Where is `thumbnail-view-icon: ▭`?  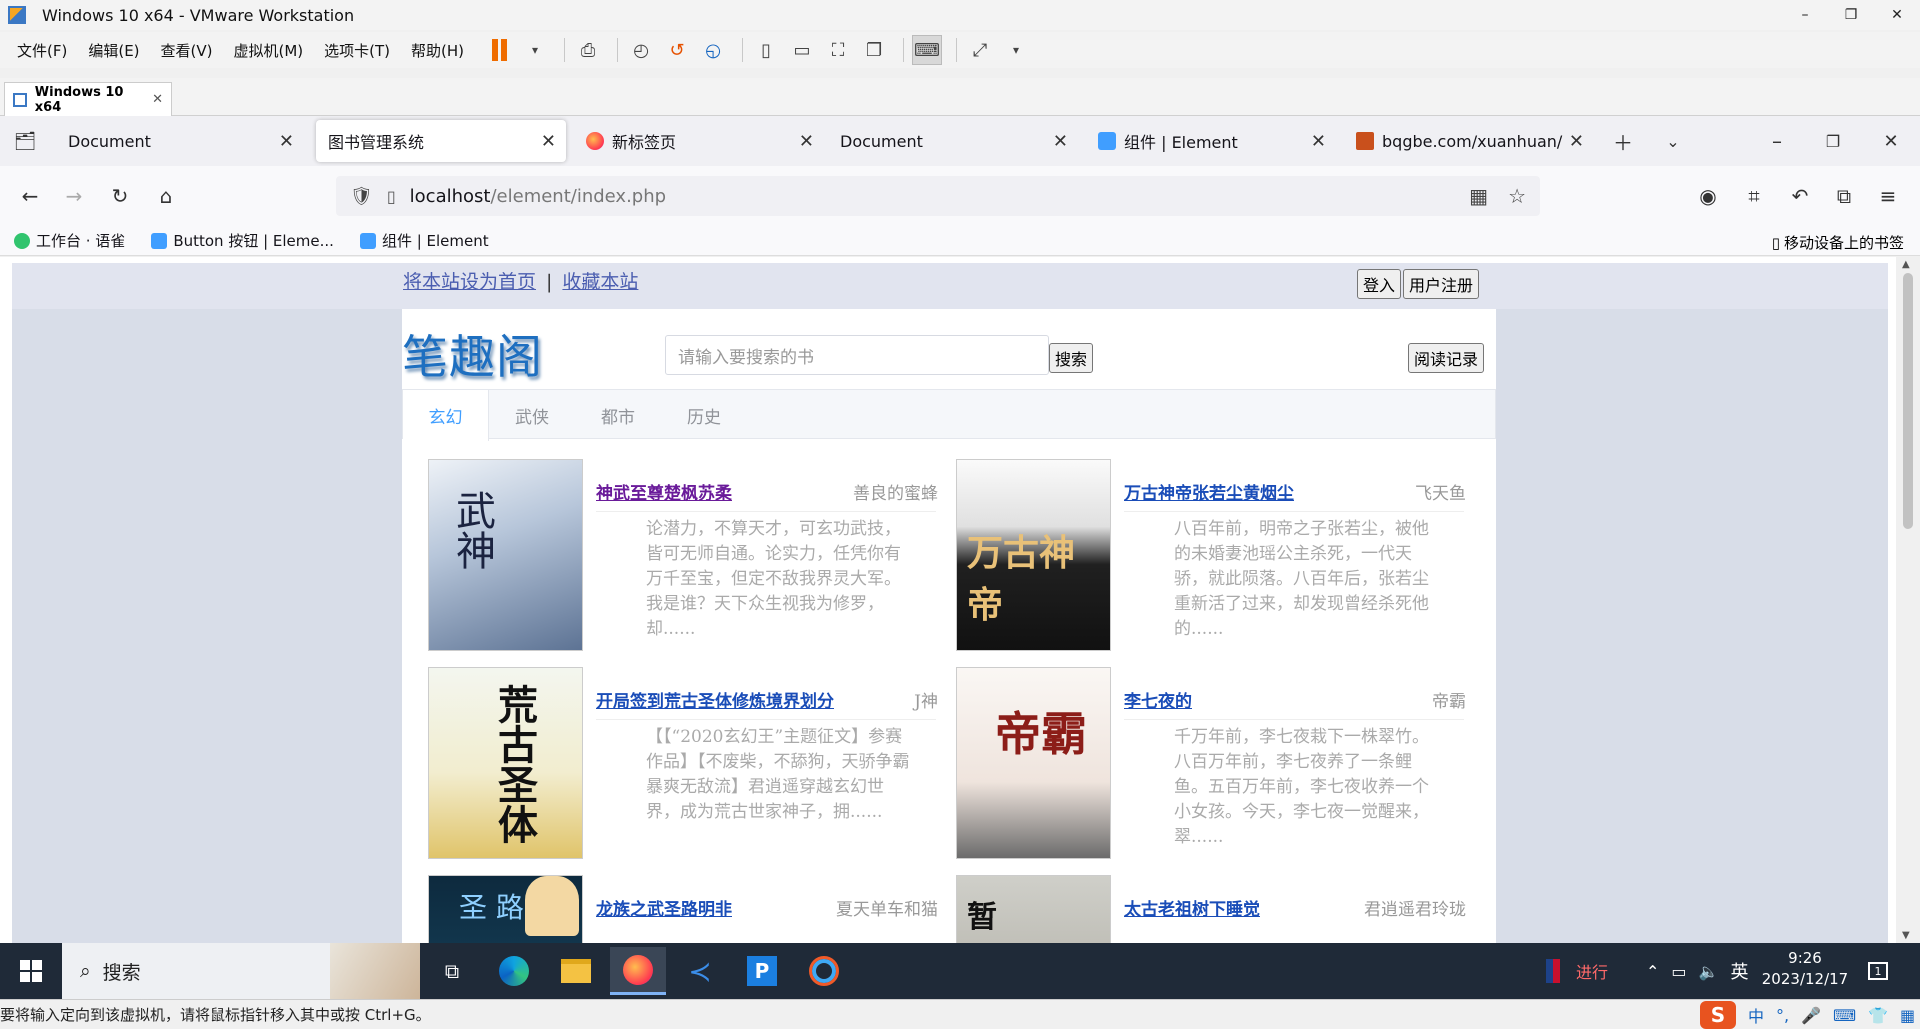 thumbnail-view-icon: ▭ is located at coordinates (802, 50).